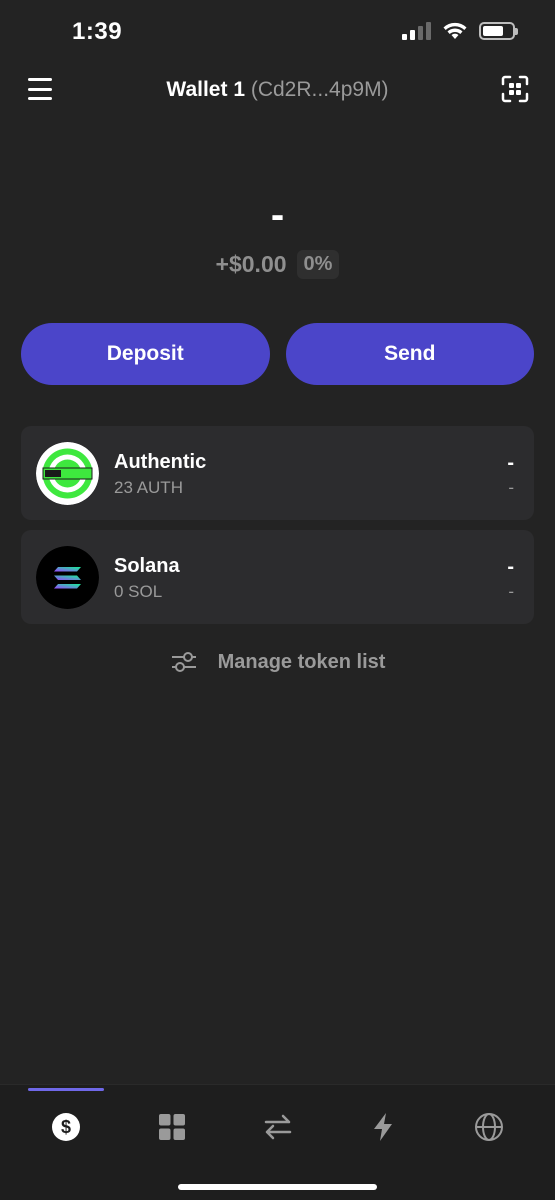 This screenshot has width=555, height=1200. What do you see at coordinates (277, 33) in the screenshot?
I see `status-bar: 1:39` at bounding box center [277, 33].